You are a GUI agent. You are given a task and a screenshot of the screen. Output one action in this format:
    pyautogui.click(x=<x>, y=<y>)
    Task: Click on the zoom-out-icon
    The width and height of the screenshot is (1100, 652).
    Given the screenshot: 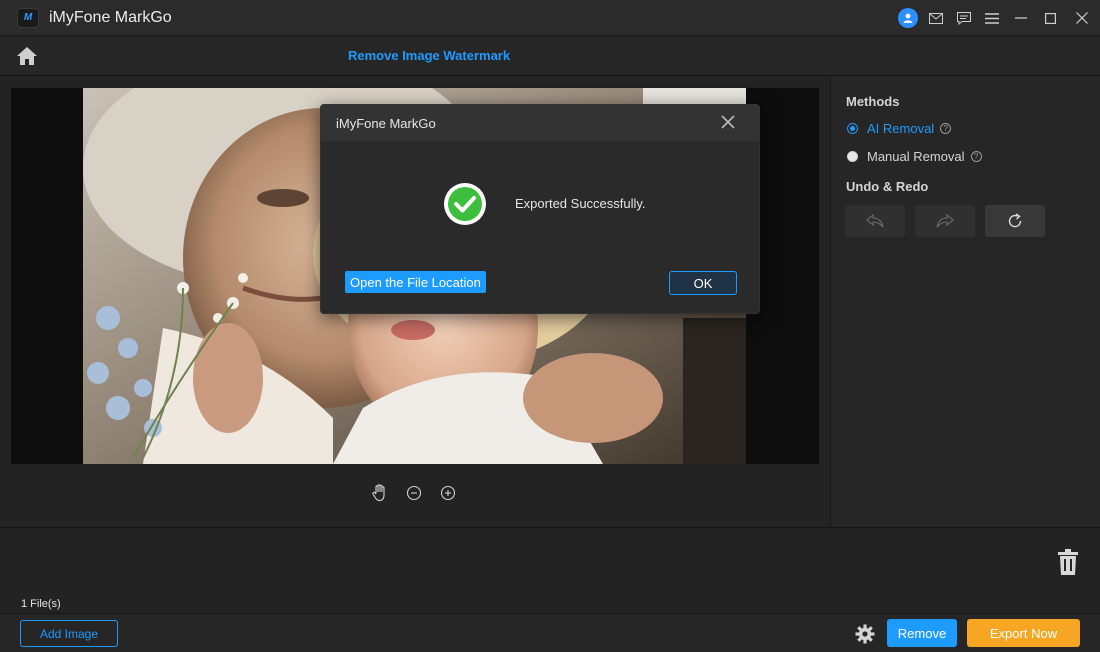 What is the action you would take?
    pyautogui.click(x=414, y=493)
    